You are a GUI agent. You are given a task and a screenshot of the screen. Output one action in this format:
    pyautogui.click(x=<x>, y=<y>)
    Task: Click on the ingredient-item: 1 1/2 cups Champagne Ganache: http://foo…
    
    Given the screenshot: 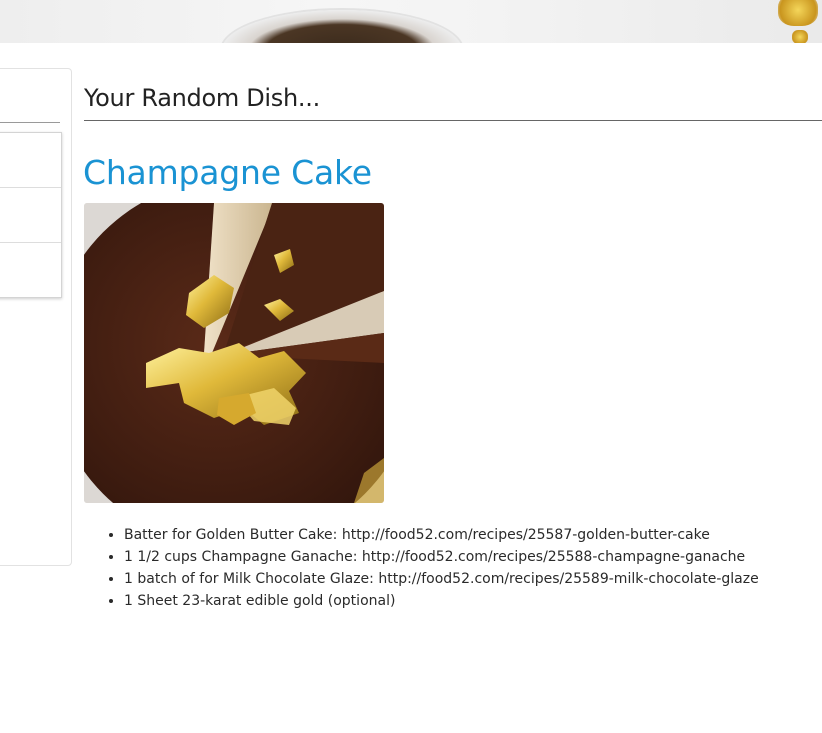 What is the action you would take?
    pyautogui.click(x=441, y=557)
    